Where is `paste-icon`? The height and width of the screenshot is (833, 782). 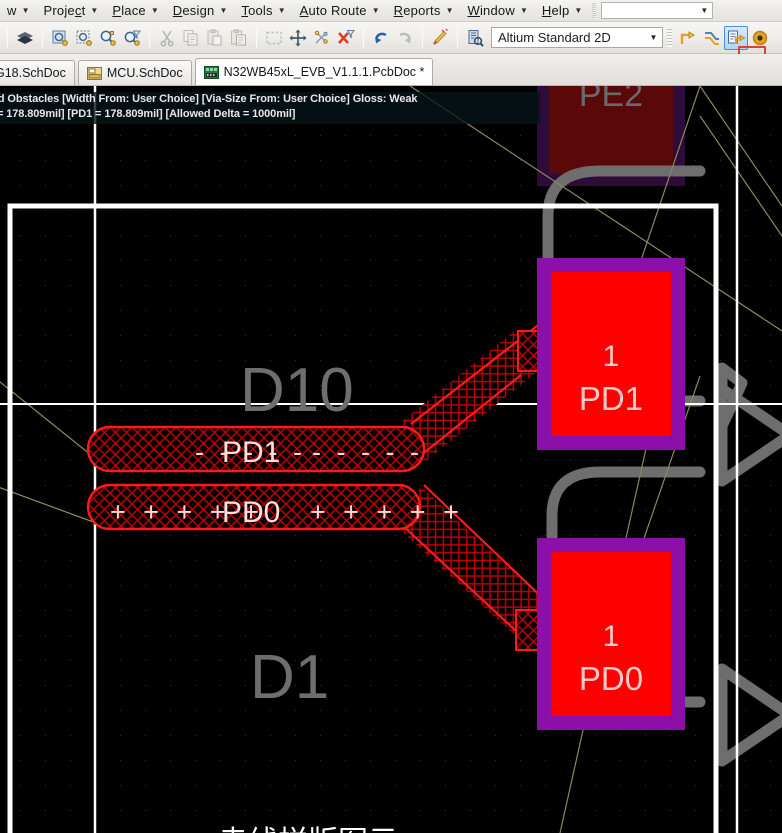
paste-icon is located at coordinates (215, 38).